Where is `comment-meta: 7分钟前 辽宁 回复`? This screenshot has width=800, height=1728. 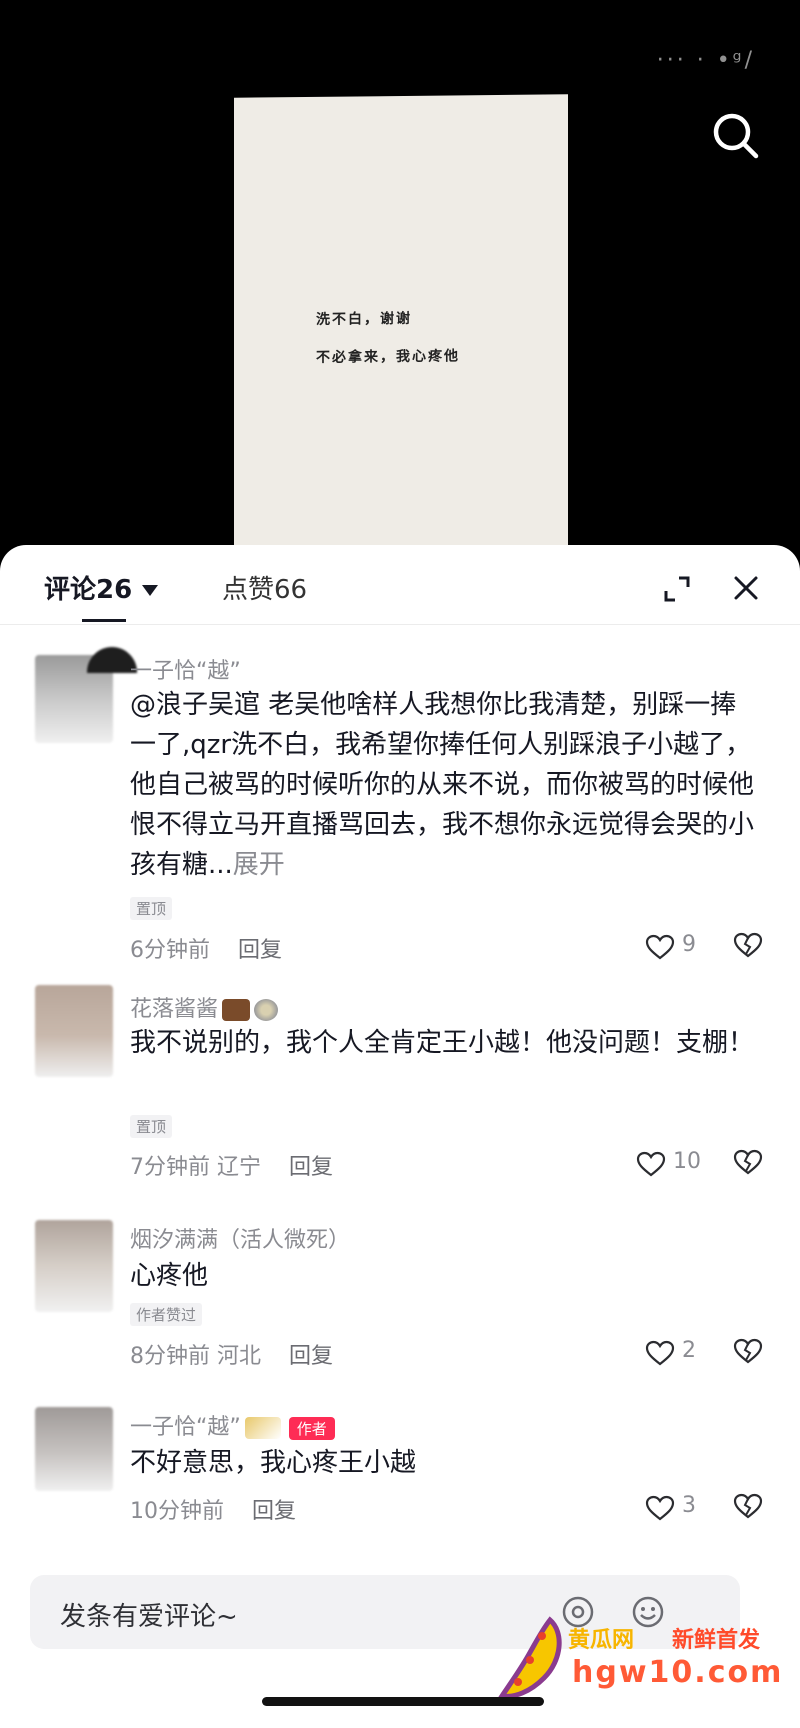 comment-meta: 7分钟前 辽宁 回复 is located at coordinates (231, 1165).